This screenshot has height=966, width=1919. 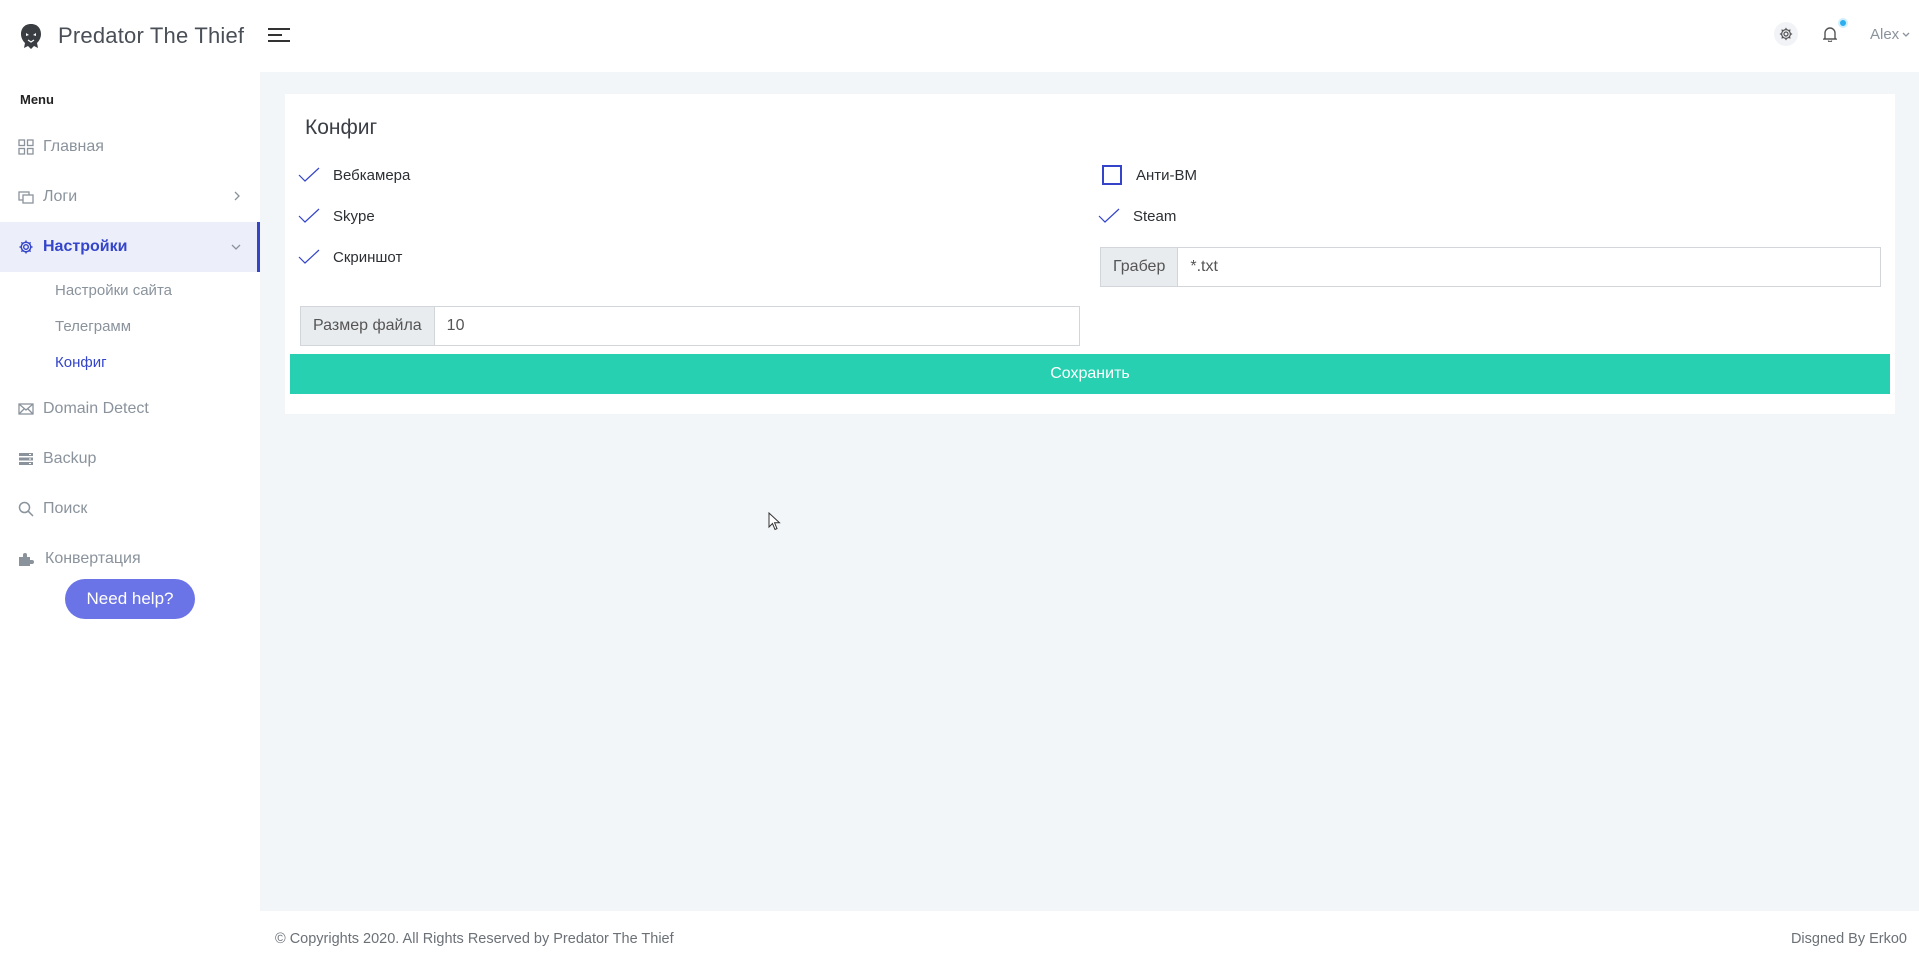 What do you see at coordinates (1843, 23) in the screenshot?
I see `notification-dot` at bounding box center [1843, 23].